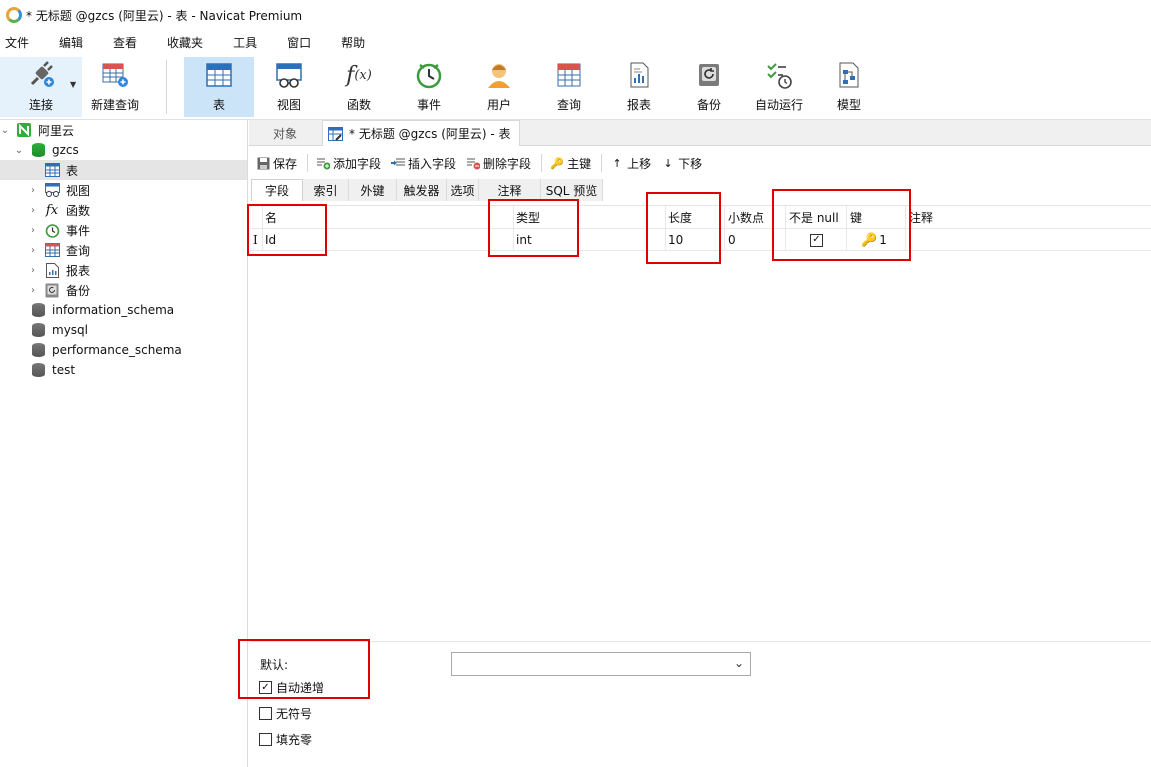 Image resolution: width=1151 pixels, height=767 pixels. I want to click on tab-comment: 注释, so click(510, 190).